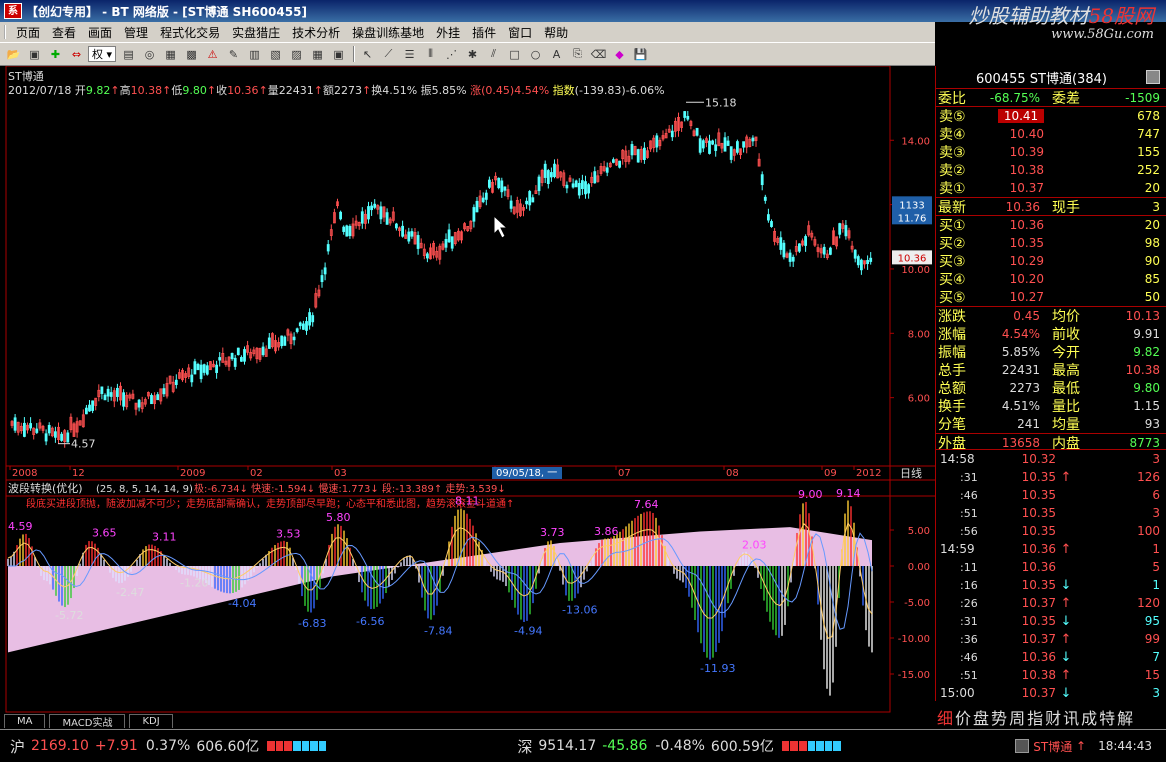 This screenshot has width=1166, height=762. Describe the element at coordinates (556, 32) in the screenshot. I see `menu-item-11: 帮助` at that location.